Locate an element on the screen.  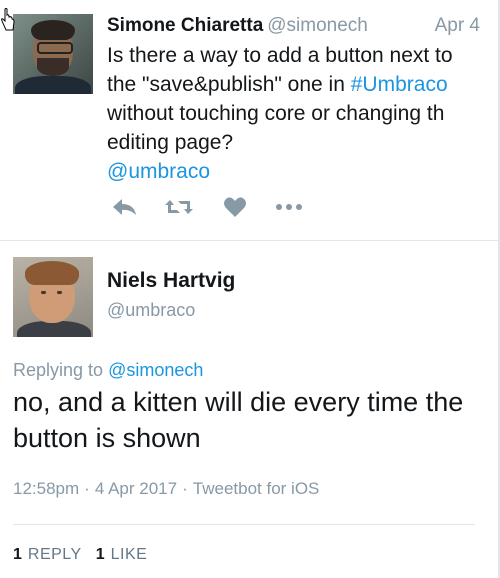
avatar-glasses is located at coordinates (55, 48).